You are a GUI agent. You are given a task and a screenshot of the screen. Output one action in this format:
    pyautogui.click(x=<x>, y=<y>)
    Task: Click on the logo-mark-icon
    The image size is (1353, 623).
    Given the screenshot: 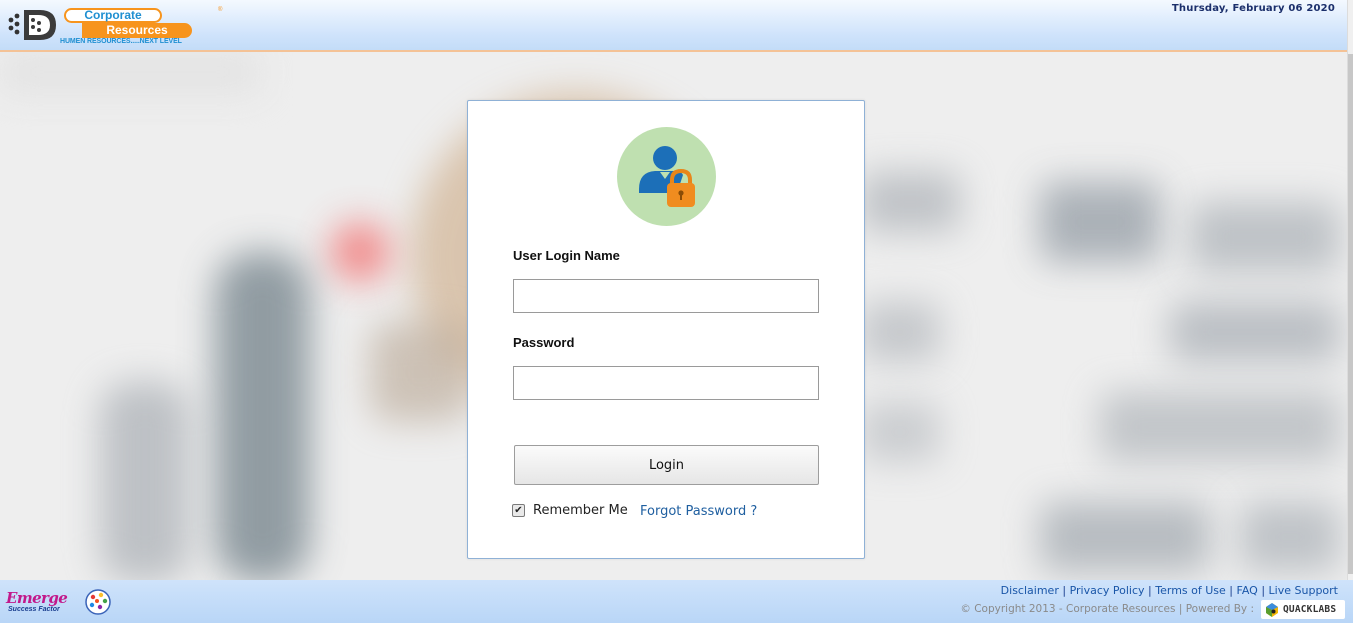 What is the action you would take?
    pyautogui.click(x=32, y=25)
    